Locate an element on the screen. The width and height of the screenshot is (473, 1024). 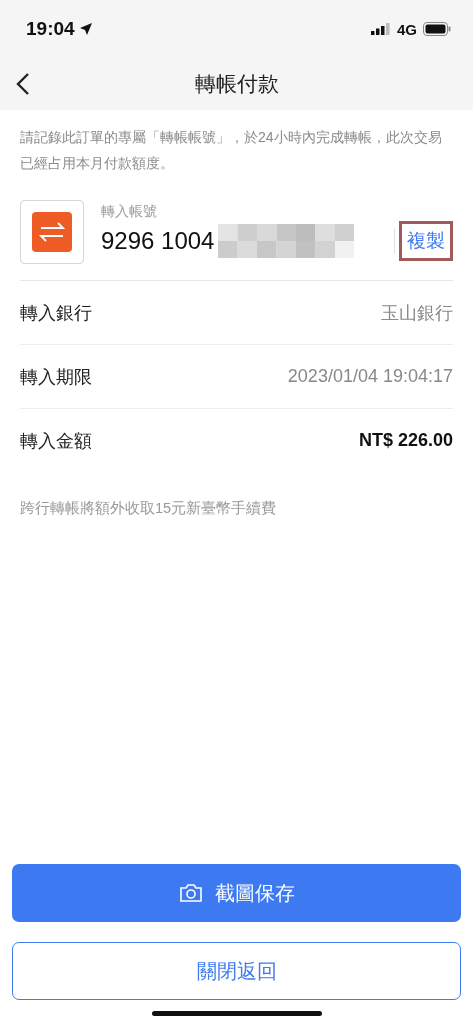
row-label: 轉入金額 is located at coordinates (56, 441).